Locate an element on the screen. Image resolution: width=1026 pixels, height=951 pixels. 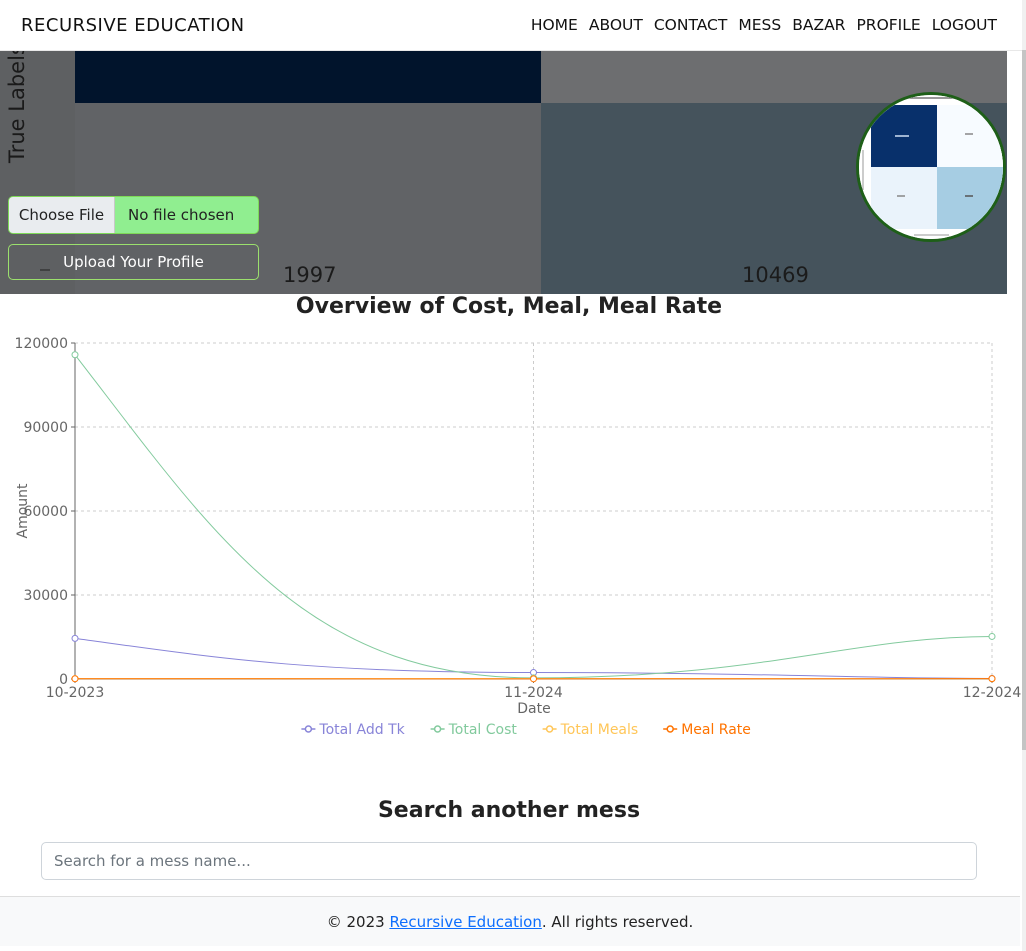
x-tick-label: 11-2024 is located at coordinates (533, 693).